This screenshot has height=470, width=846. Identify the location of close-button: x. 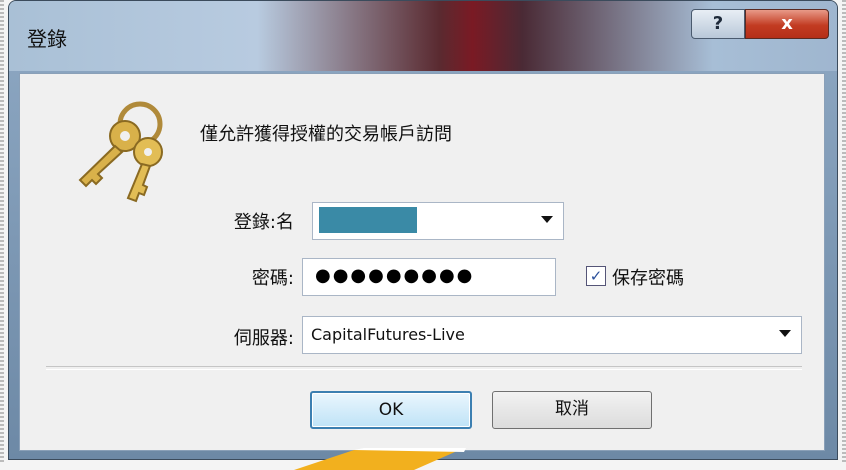
(787, 24).